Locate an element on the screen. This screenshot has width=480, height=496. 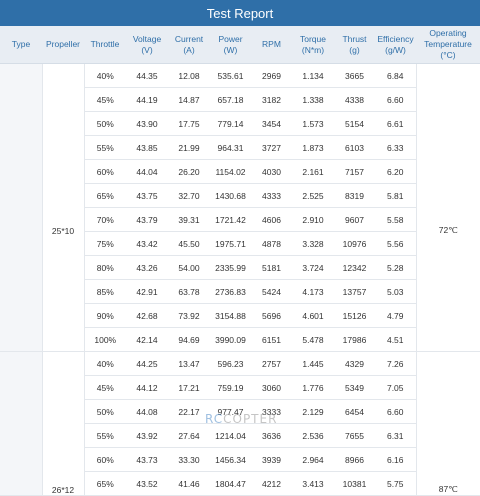
voltage-cell: 43.92 is located at coordinates (147, 435).